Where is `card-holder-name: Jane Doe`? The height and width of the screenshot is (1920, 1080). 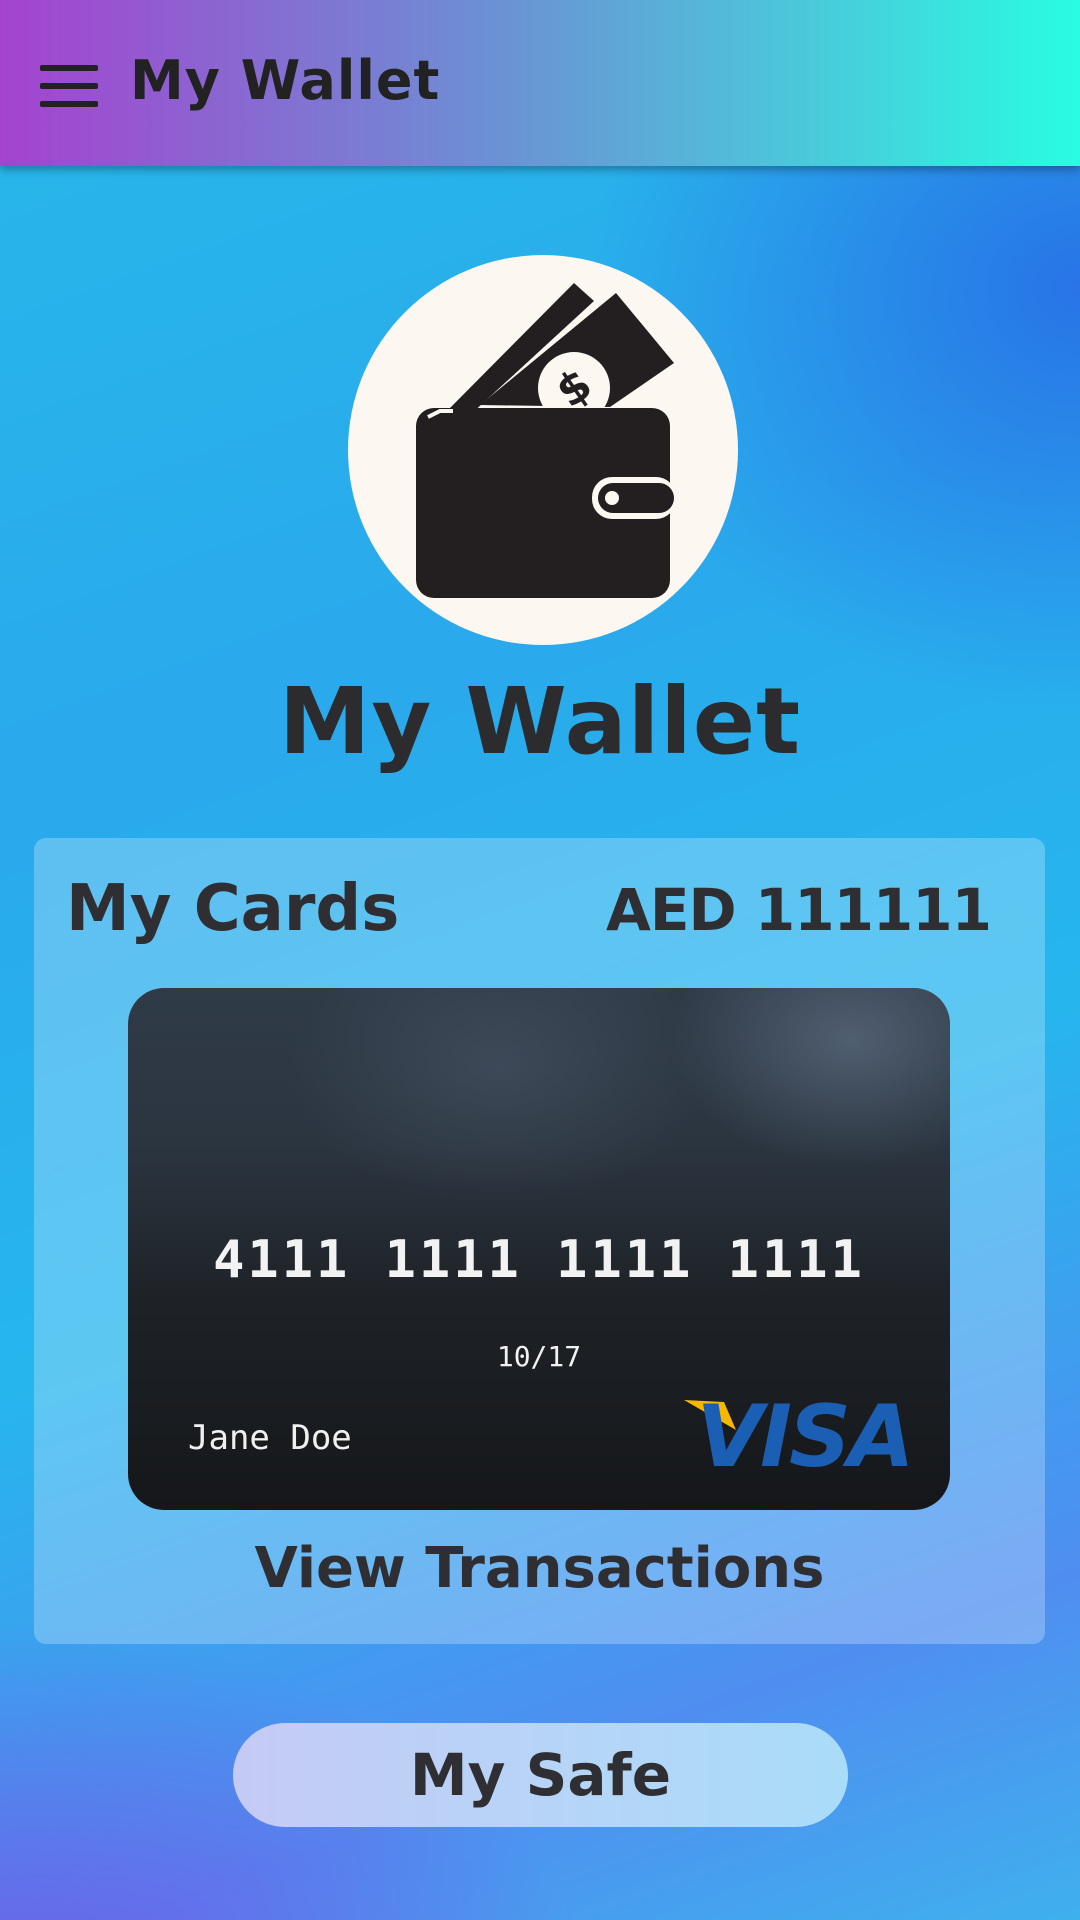 card-holder-name: Jane Doe is located at coordinates (270, 1438).